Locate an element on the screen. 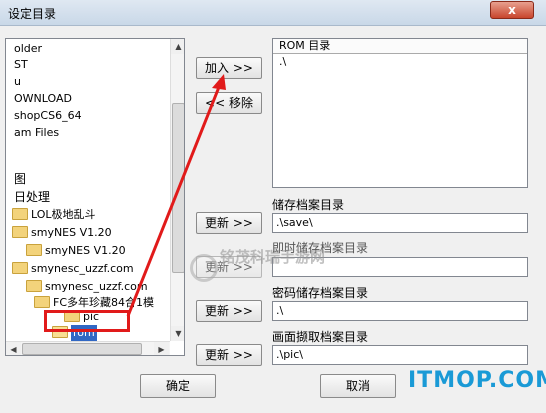  tree-item: am Files is located at coordinates (36, 133).